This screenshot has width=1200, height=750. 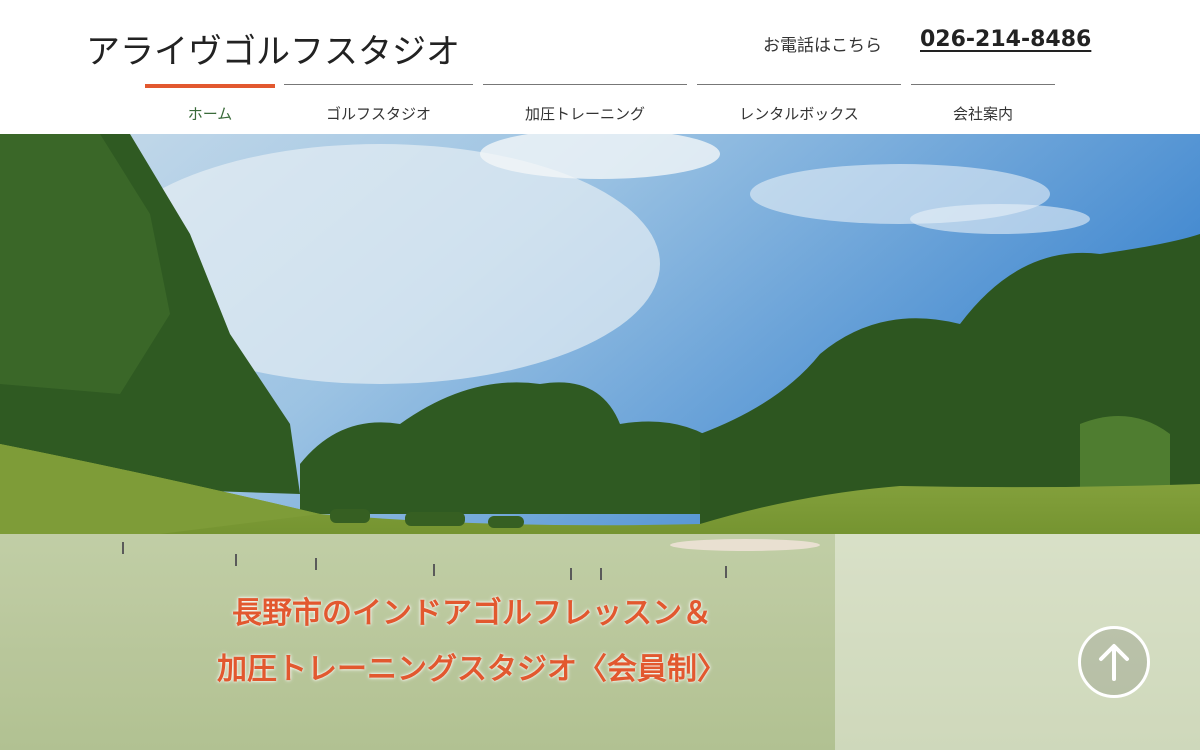 I want to click on phone-number-link: 026-214-8486, so click(x=1005, y=39).